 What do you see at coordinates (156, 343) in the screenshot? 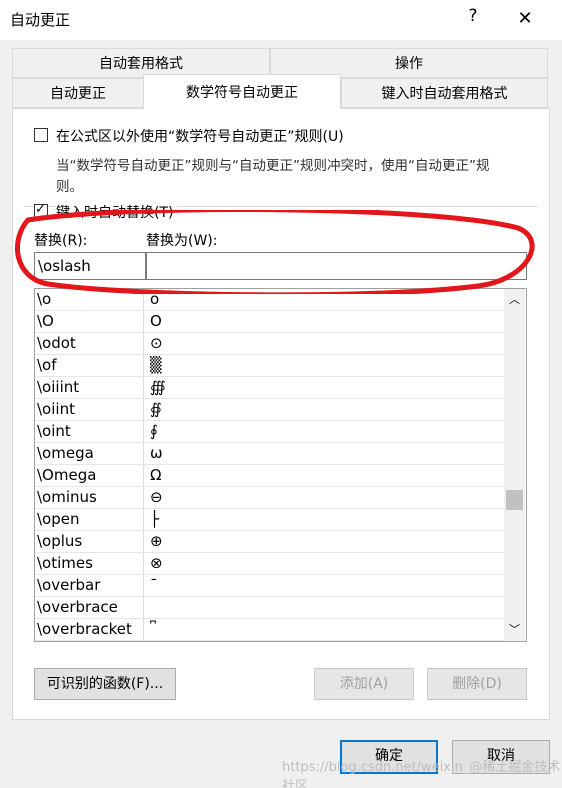
I see `list-item-value: ⊙` at bounding box center [156, 343].